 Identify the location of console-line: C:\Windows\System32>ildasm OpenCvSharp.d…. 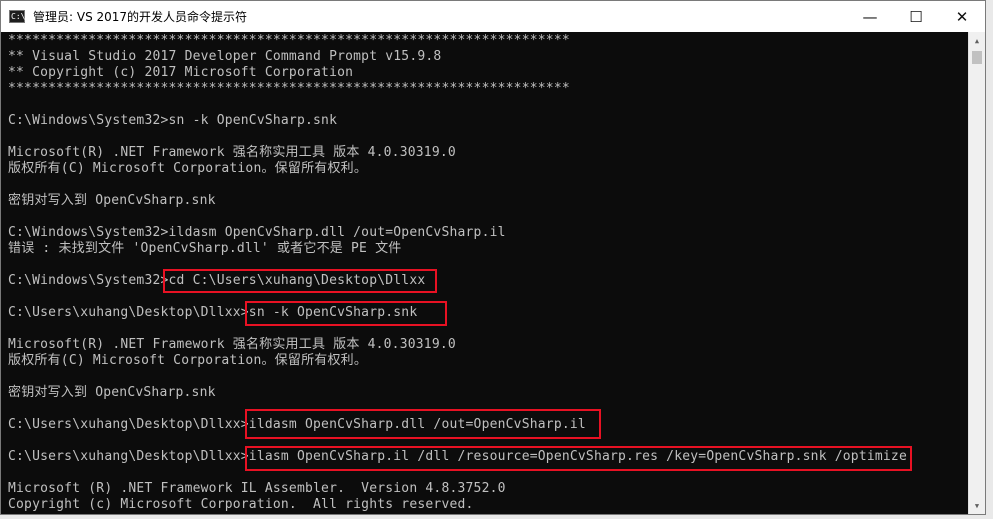
(257, 232).